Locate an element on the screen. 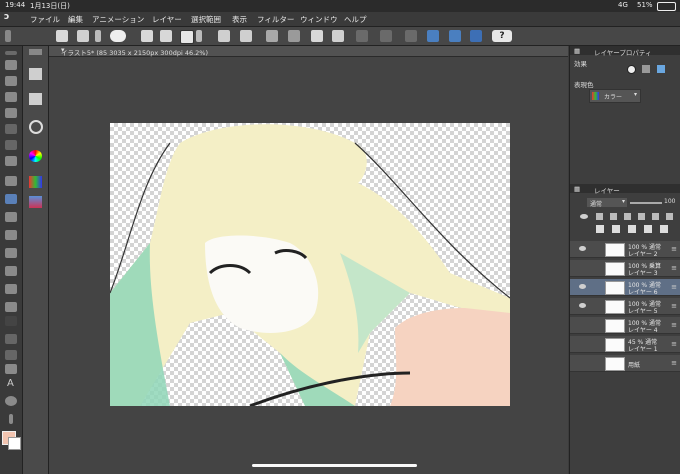  eraser-clear-icon is located at coordinates (317, 36).